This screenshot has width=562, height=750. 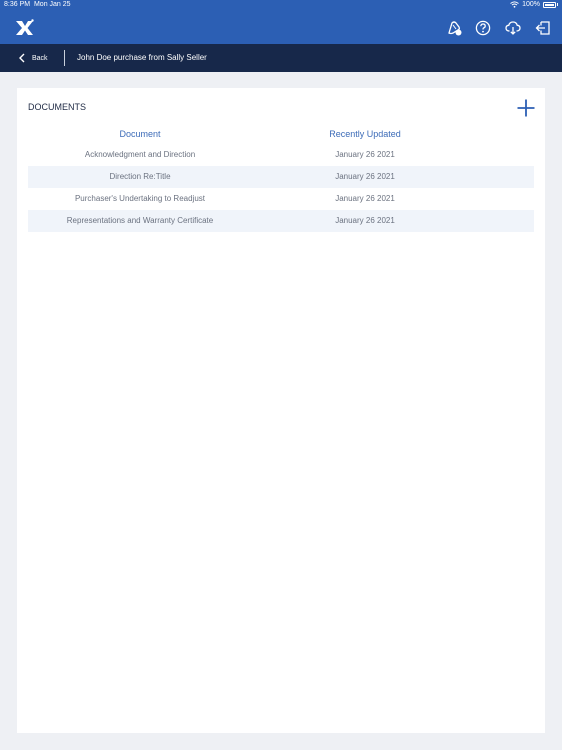 I want to click on status-bar: 8:36 PM Mon Jan 25 100%, so click(x=281, y=5).